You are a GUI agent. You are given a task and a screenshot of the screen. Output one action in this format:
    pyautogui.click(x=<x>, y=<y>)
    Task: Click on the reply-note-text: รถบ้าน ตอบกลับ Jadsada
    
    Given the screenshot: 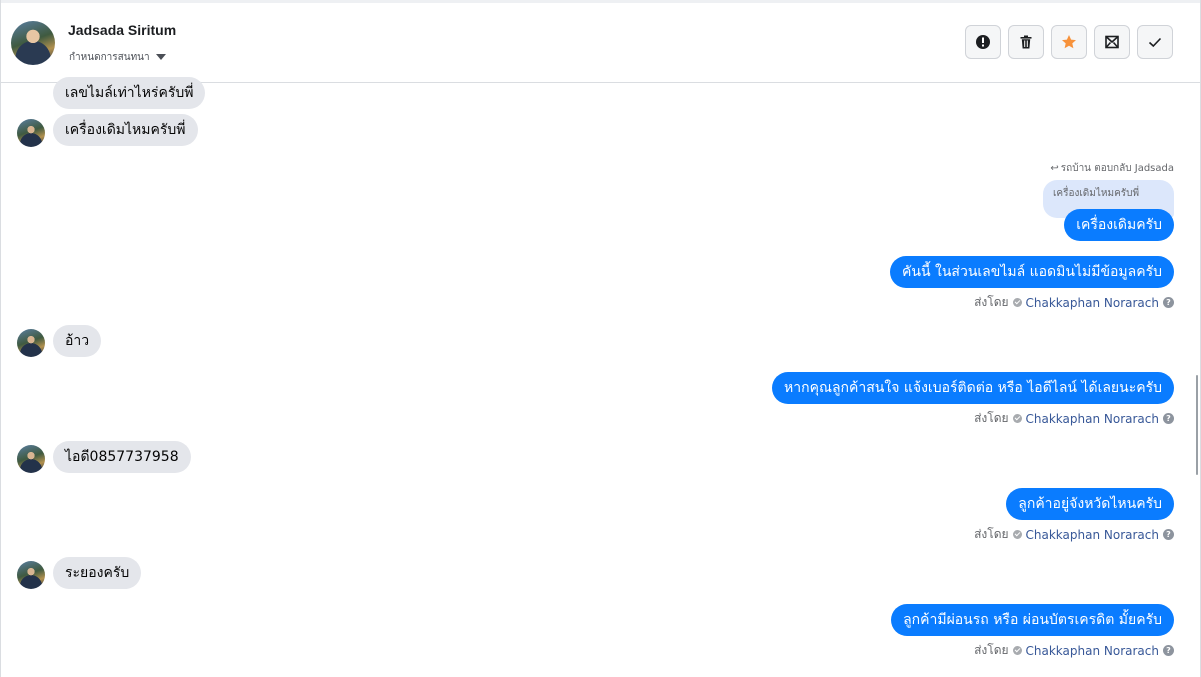 What is the action you would take?
    pyautogui.click(x=1117, y=168)
    